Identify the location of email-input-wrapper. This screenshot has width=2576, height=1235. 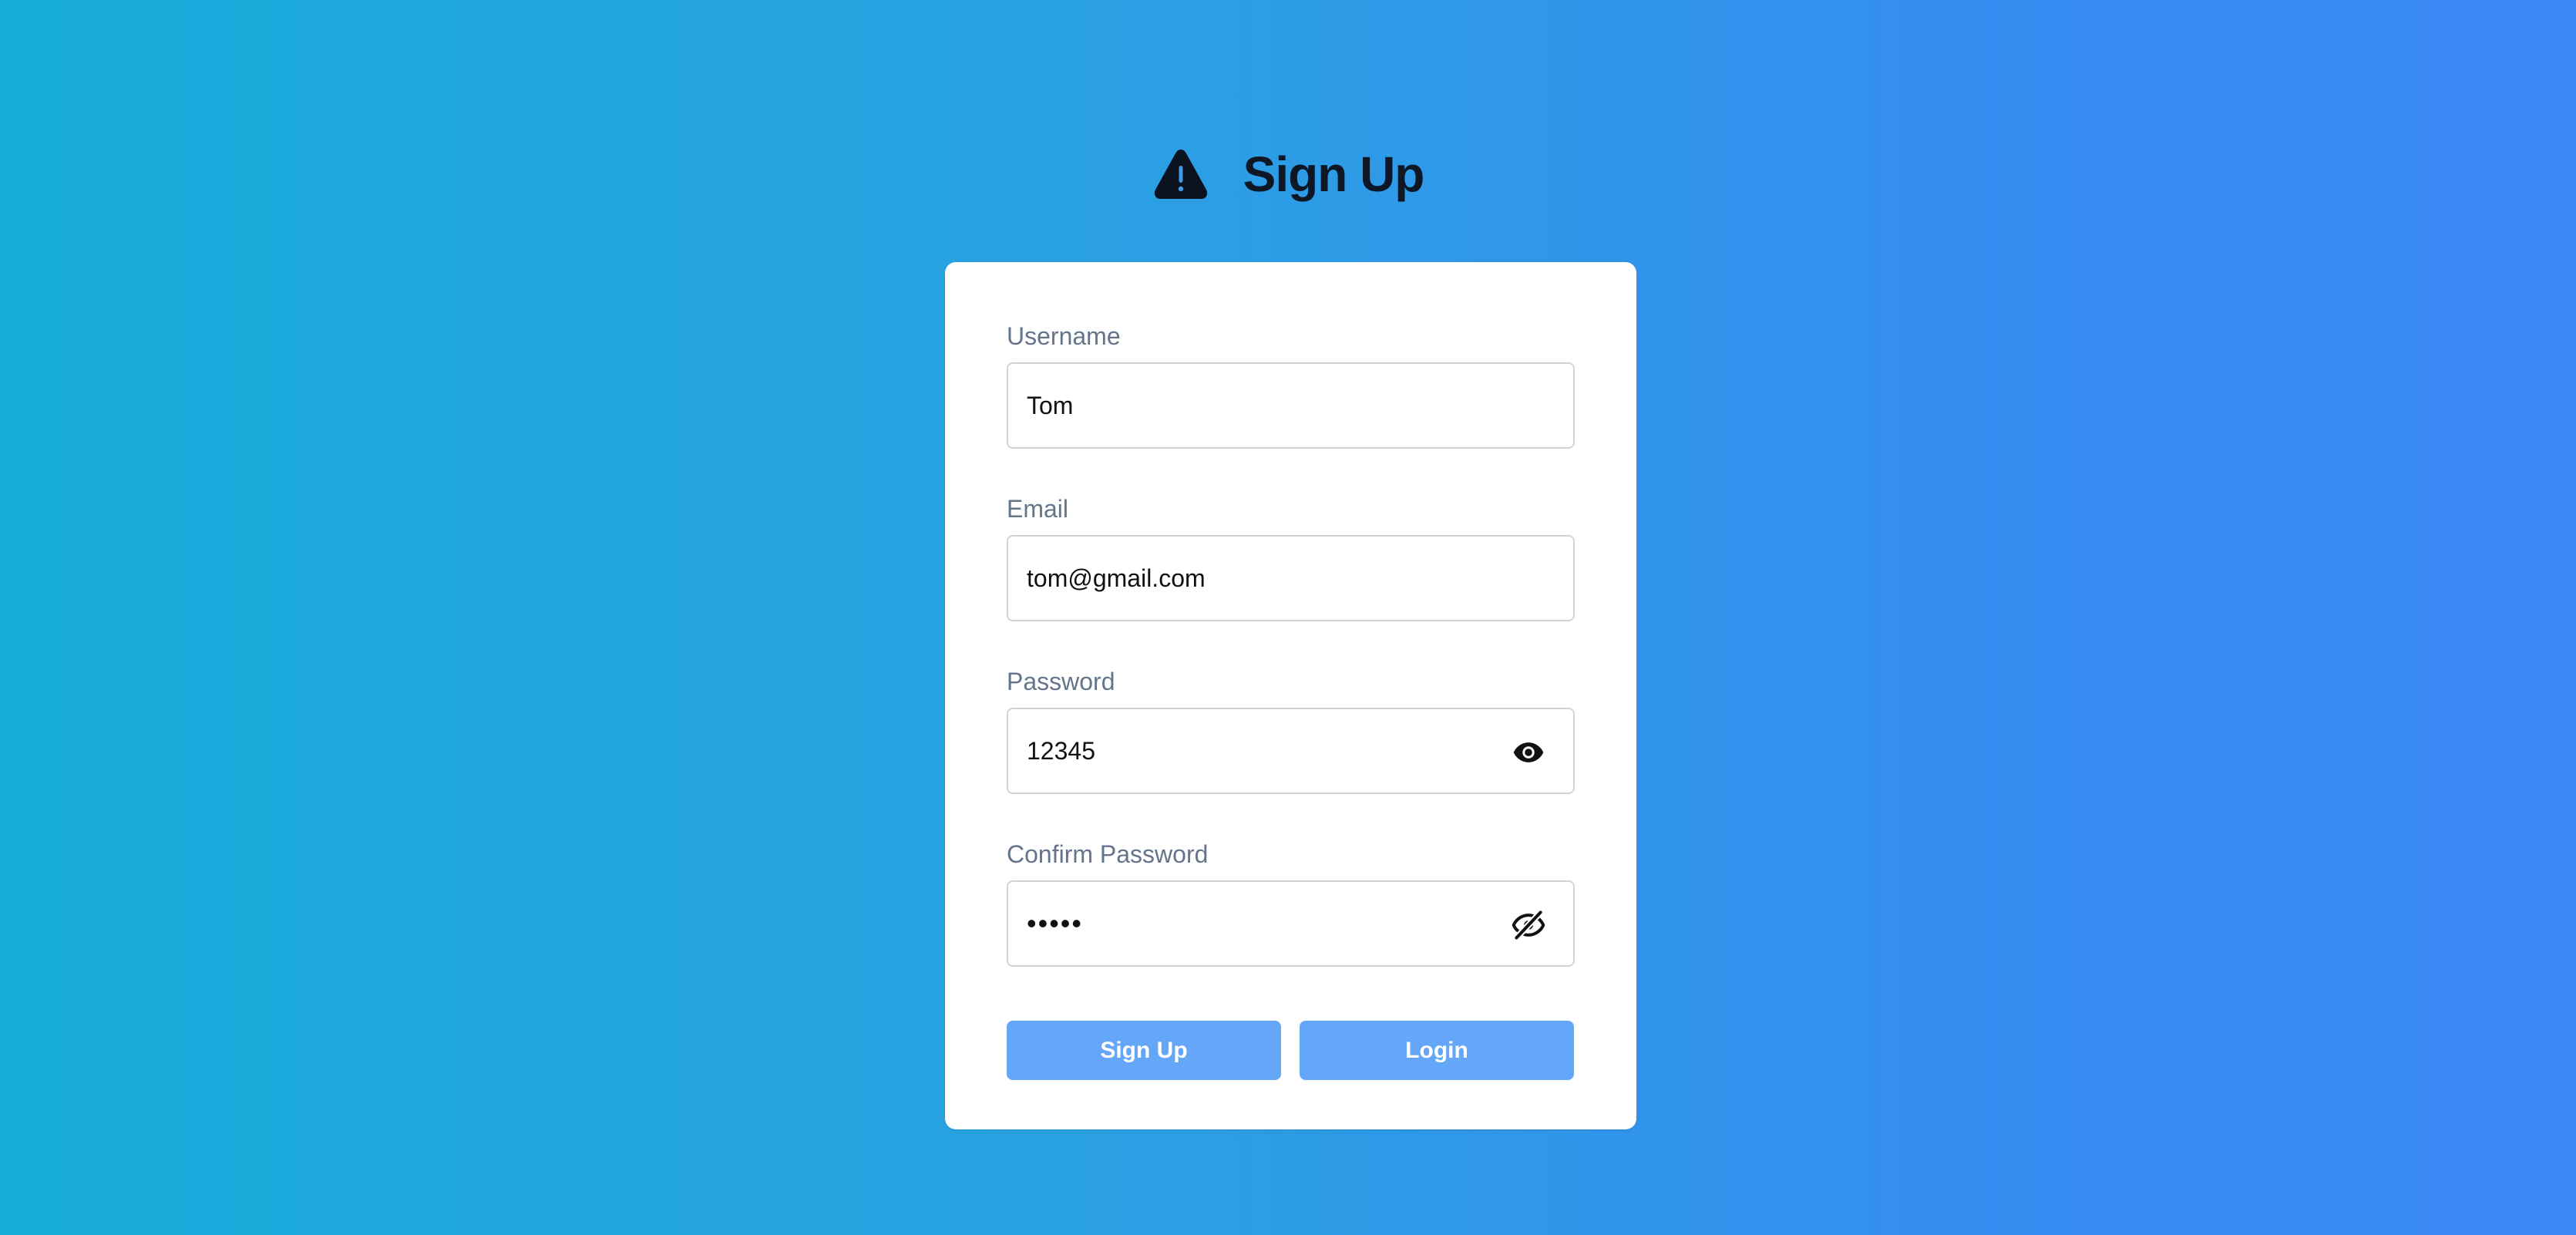
(1291, 578).